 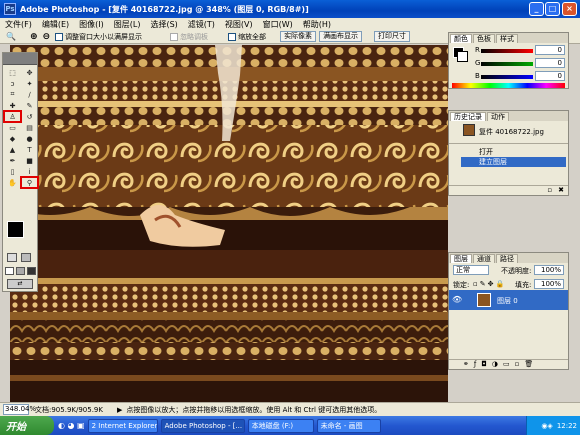 What do you see at coordinates (348, 425) in the screenshot?
I see `taskbar-item-paint: 未命名 - 画图` at bounding box center [348, 425].